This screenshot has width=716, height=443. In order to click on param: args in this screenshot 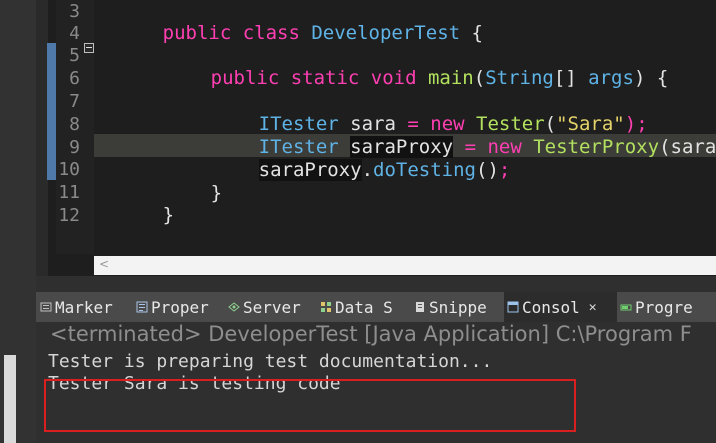, I will do `click(611, 78)`.